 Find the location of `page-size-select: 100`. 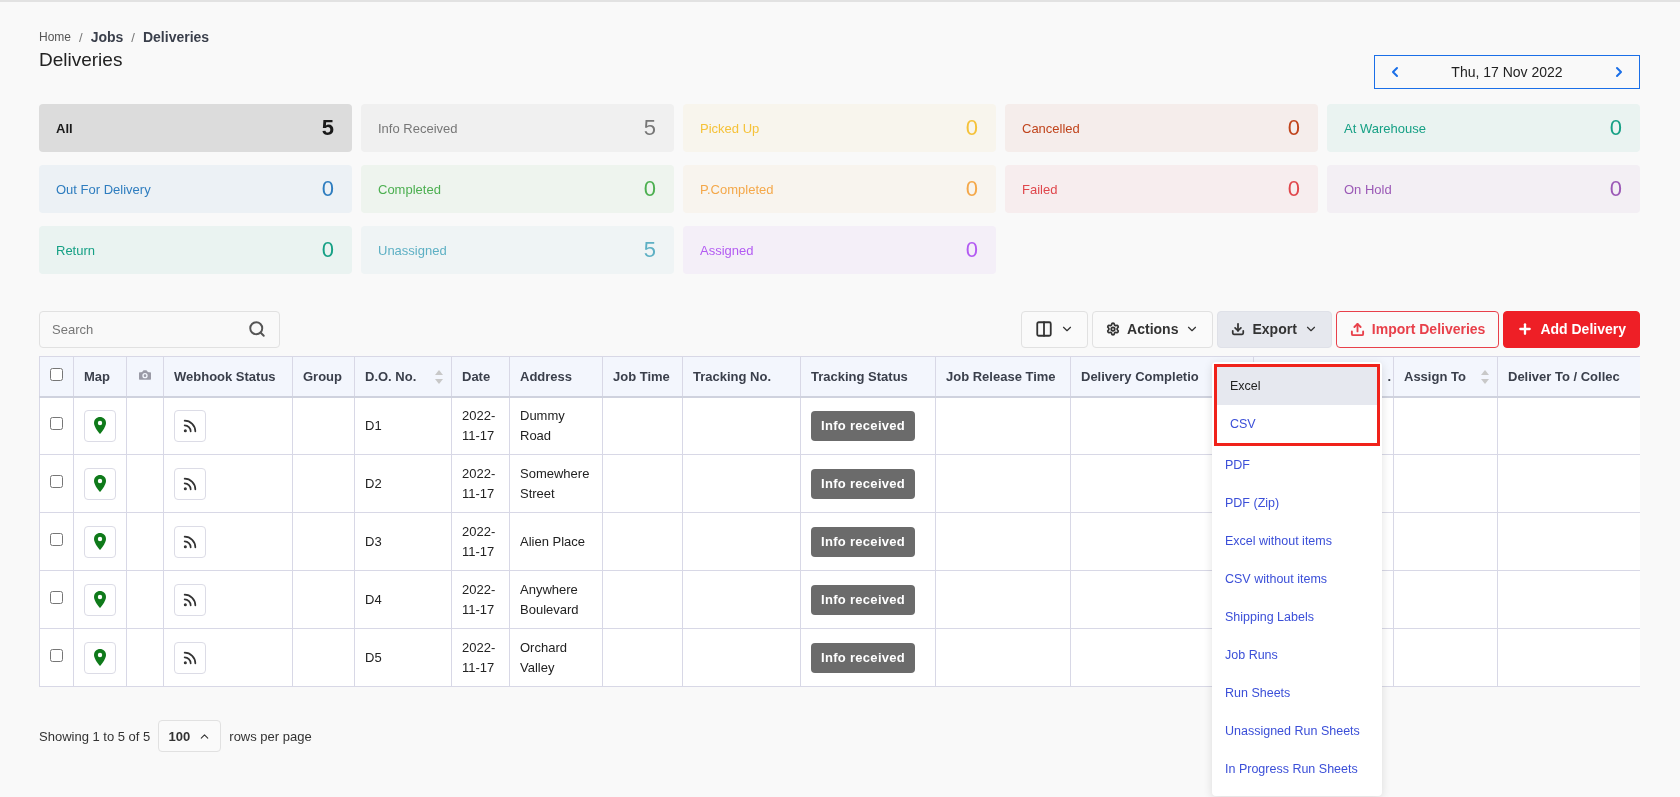

page-size-select: 100 is located at coordinates (190, 736).